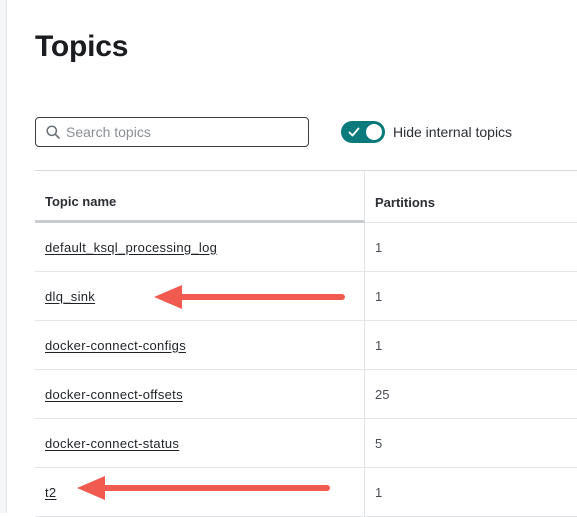  I want to click on partitions-cell: 5, so click(379, 443).